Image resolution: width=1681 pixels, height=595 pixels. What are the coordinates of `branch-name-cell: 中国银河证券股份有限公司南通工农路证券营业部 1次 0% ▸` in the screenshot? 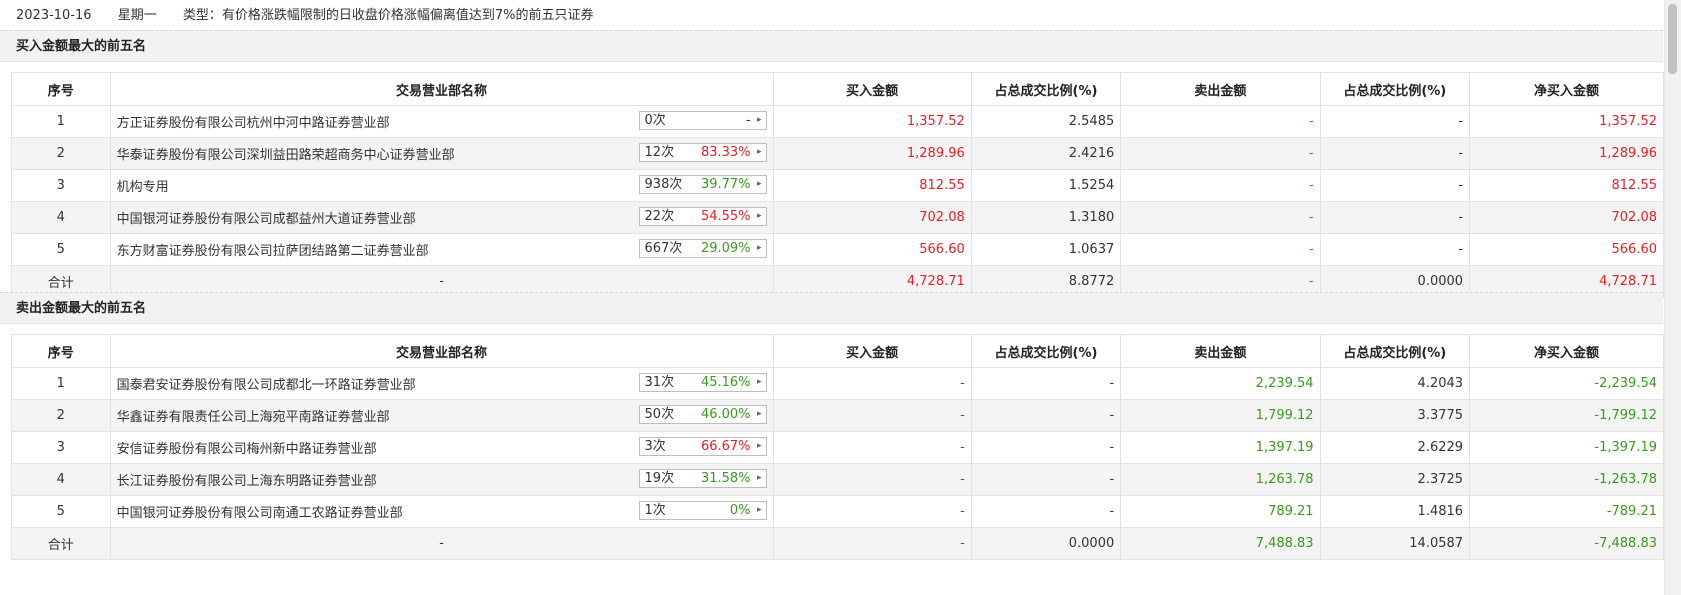 It's located at (441, 511).